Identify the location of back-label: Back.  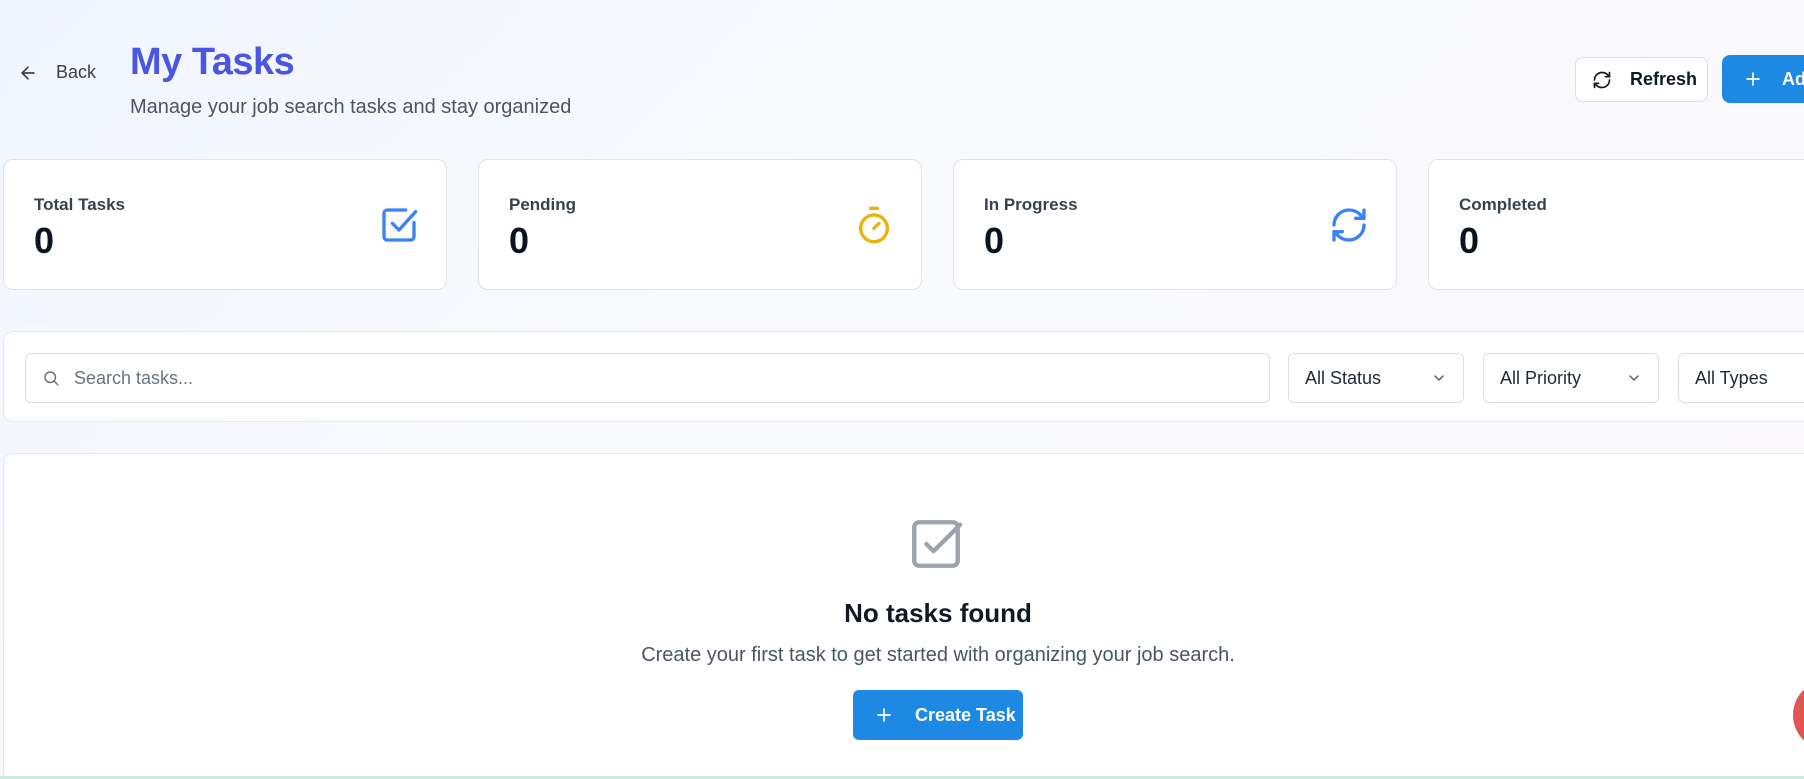
(76, 72).